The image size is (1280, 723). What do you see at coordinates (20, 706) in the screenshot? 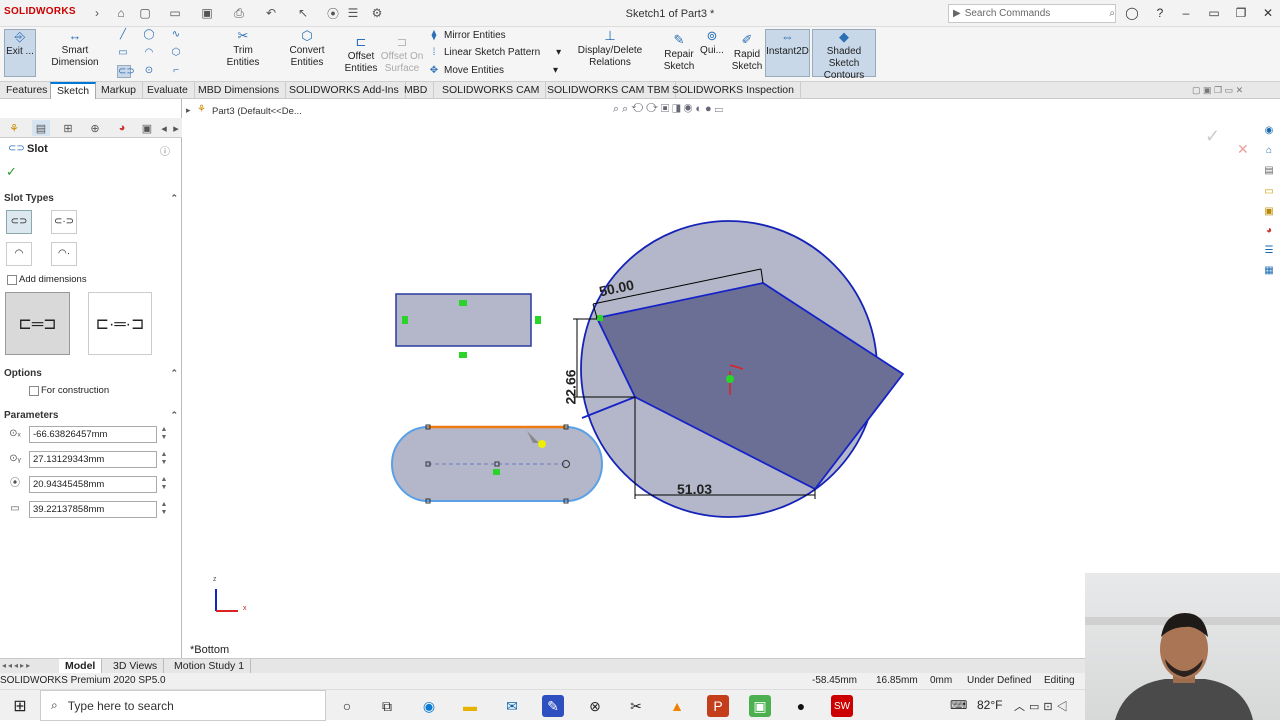
I see `windows-start-icon: ⊞` at bounding box center [20, 706].